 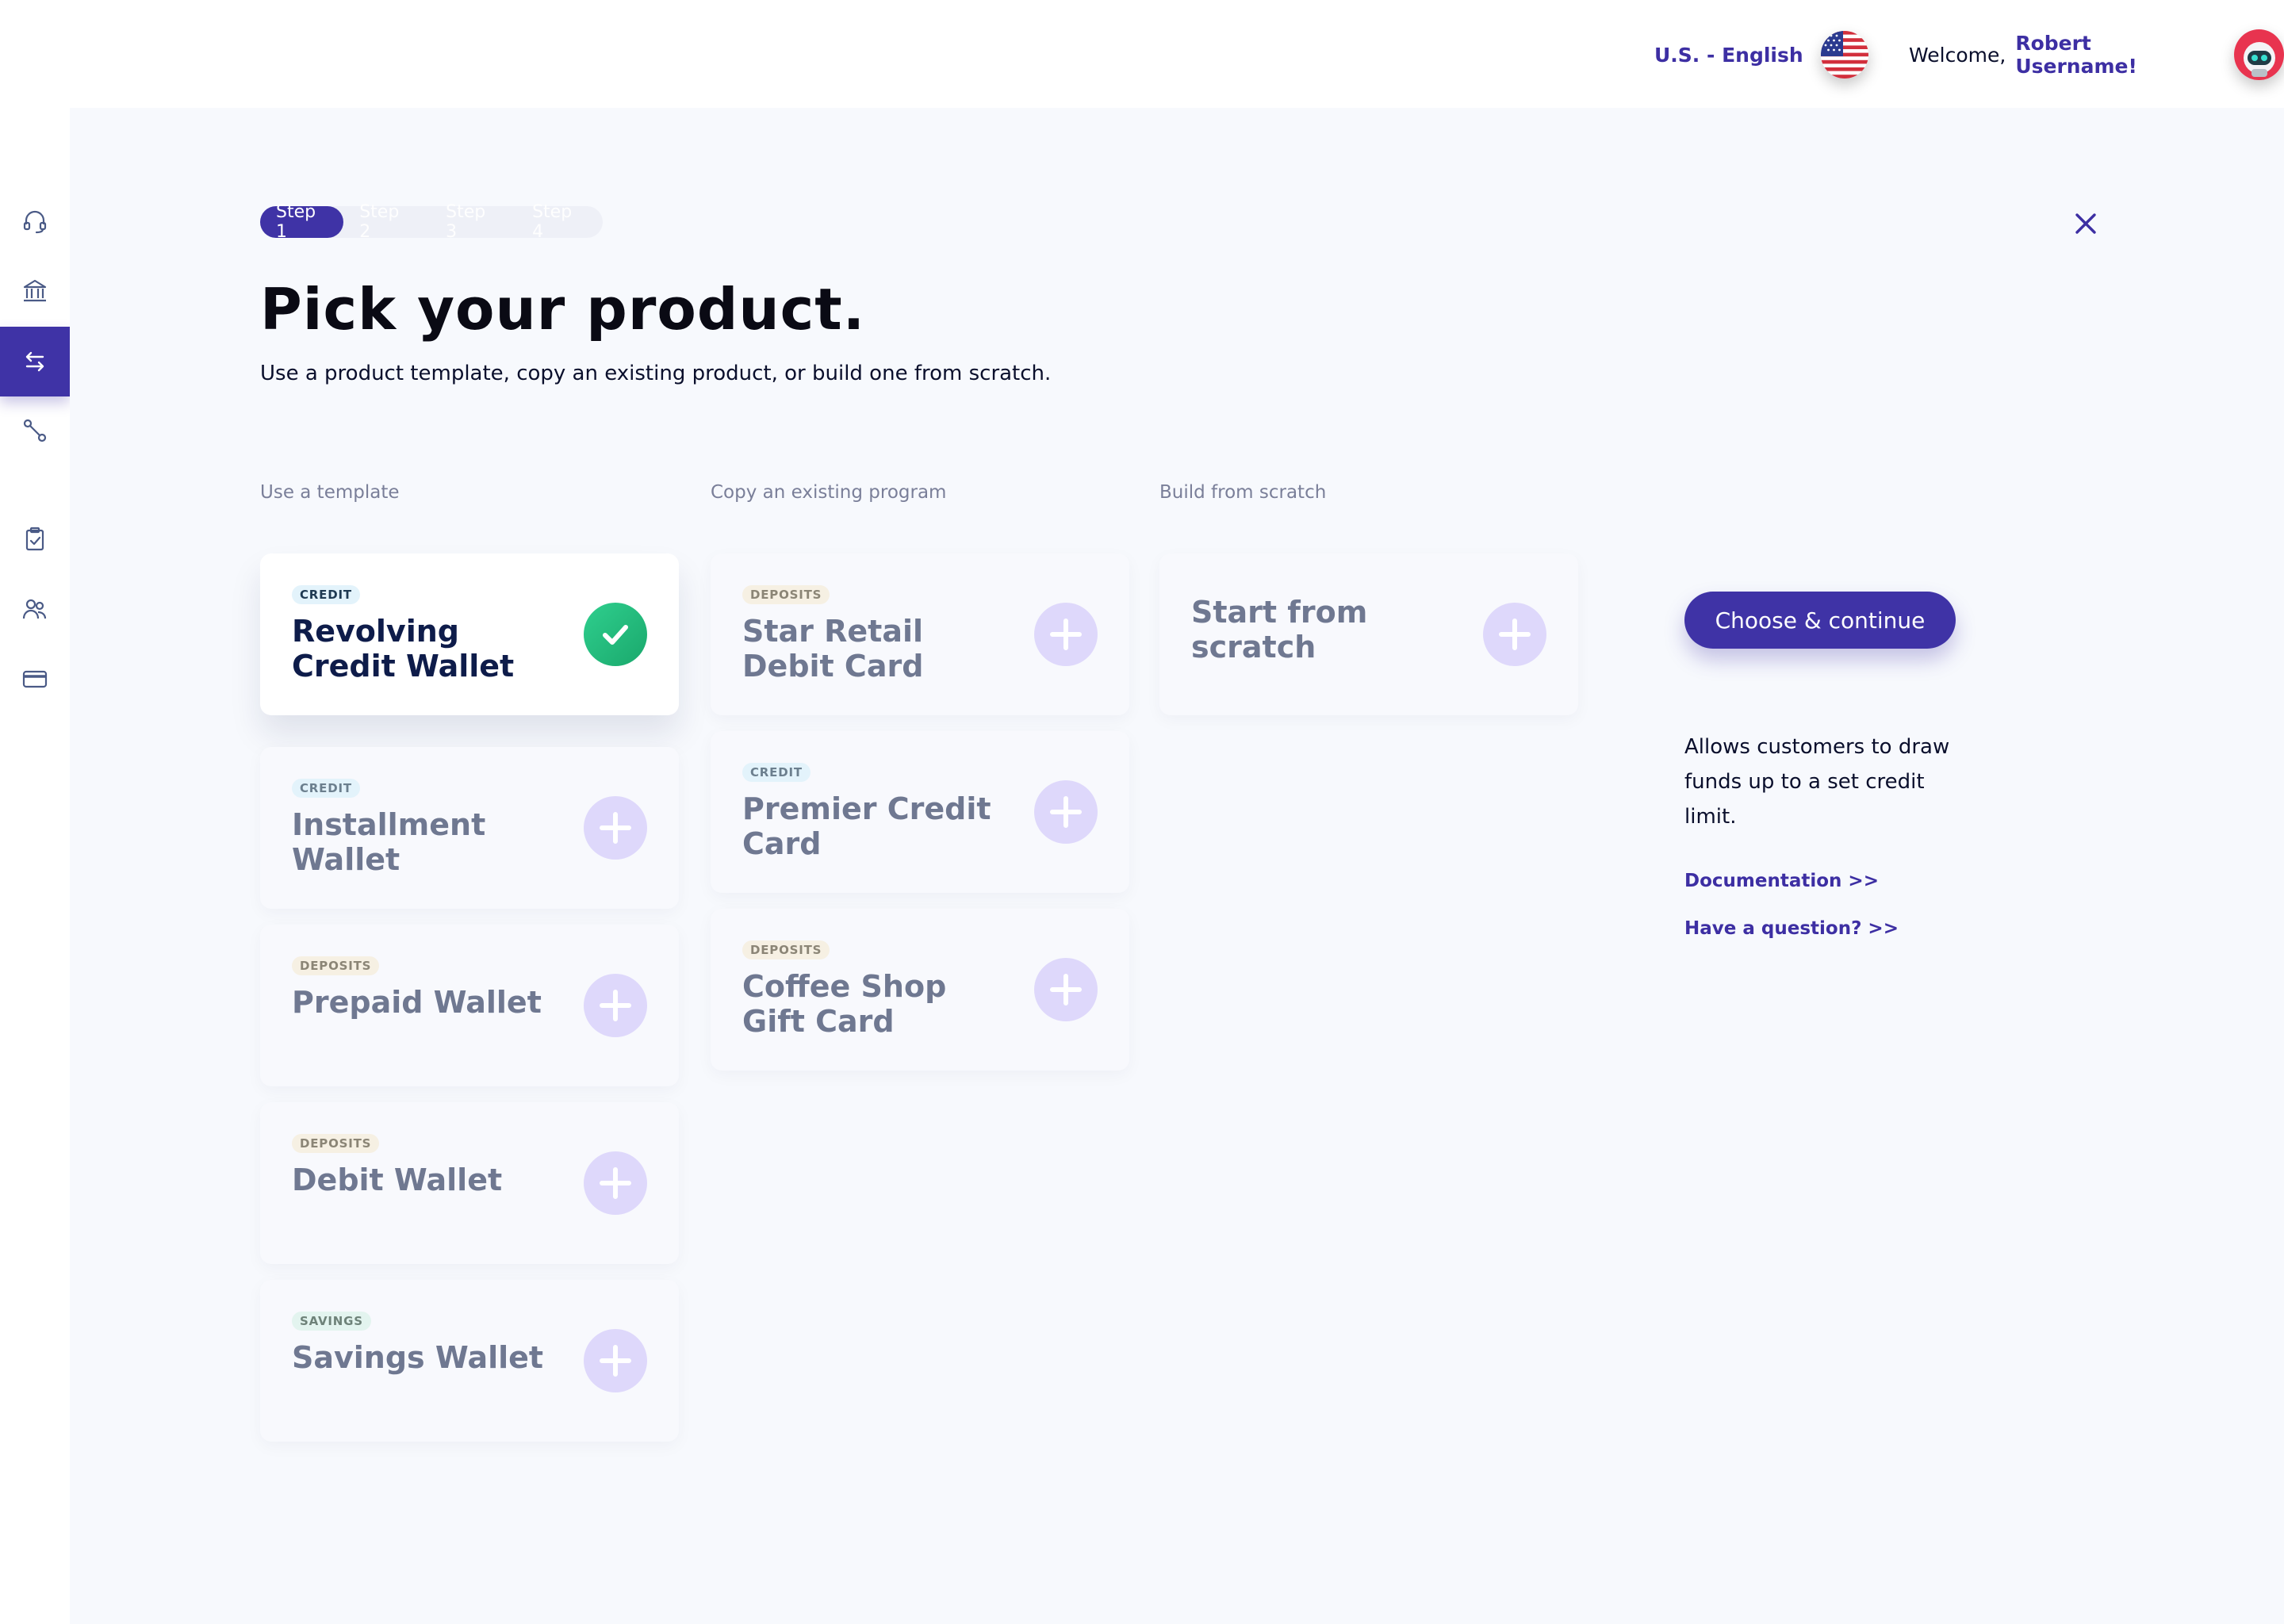 I want to click on sidebar-item-transfers, so click(x=35, y=361).